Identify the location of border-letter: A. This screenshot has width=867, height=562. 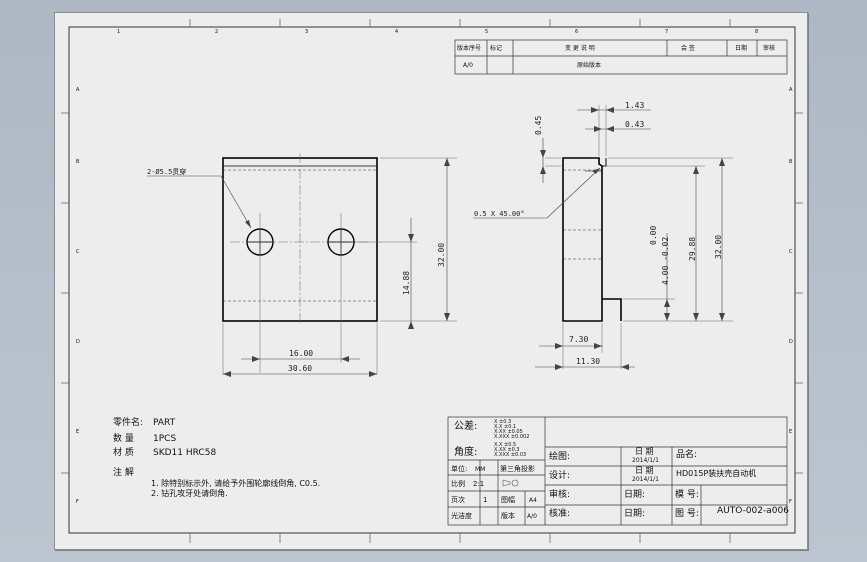
(78, 90).